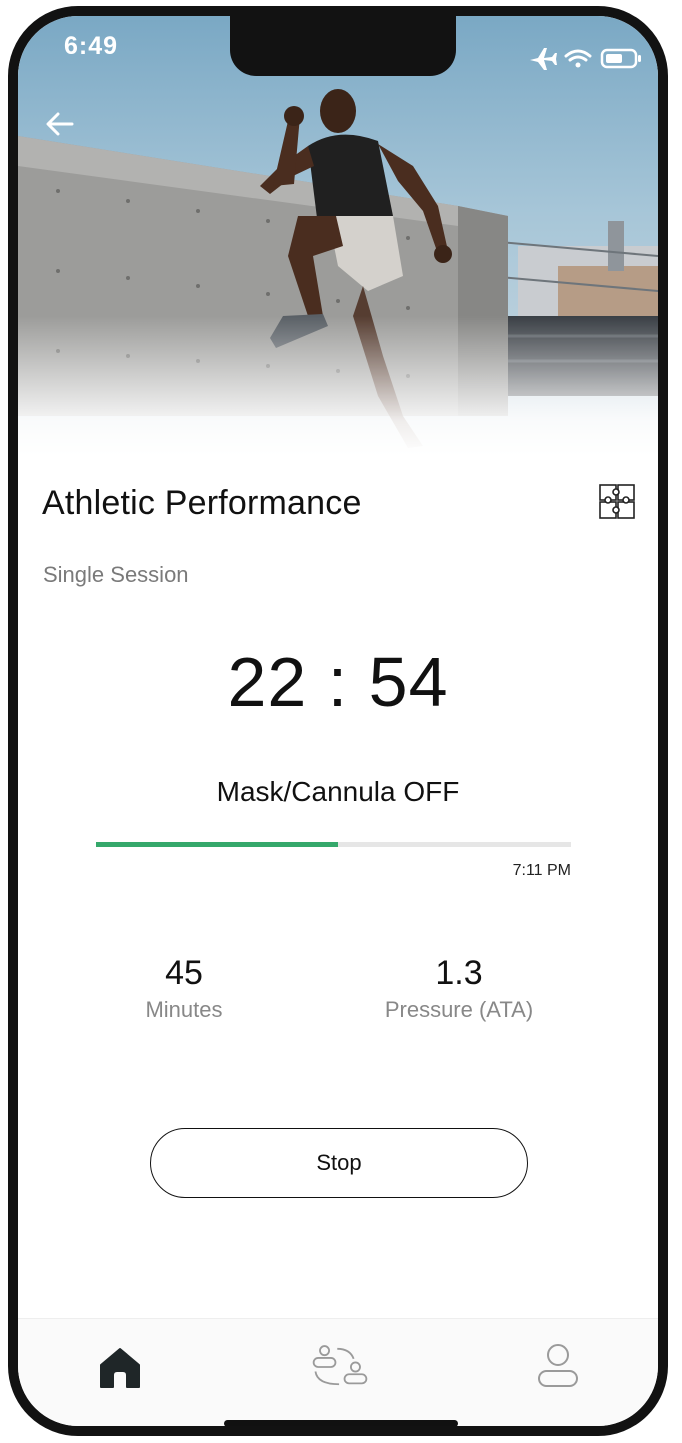 This screenshot has width=682, height=1443. I want to click on stat-pressure: 1.3 Pressure (ATA), so click(459, 988).